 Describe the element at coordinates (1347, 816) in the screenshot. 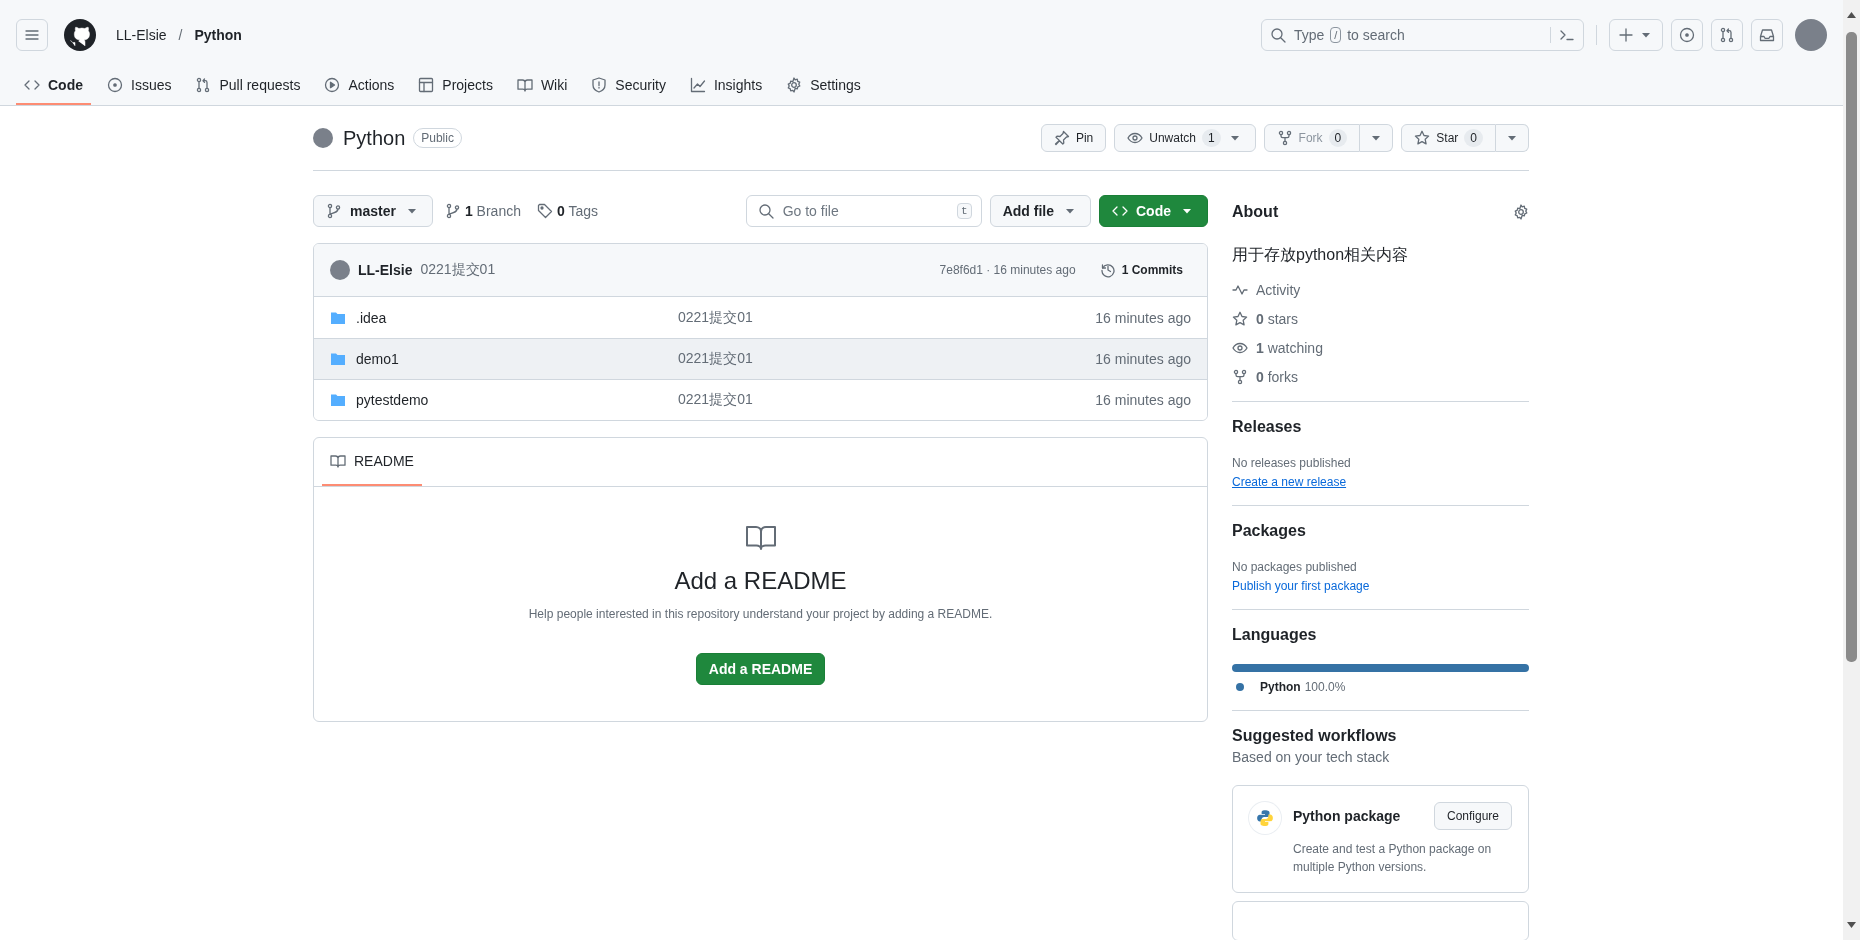

I see `workflow-title: Python package` at that location.